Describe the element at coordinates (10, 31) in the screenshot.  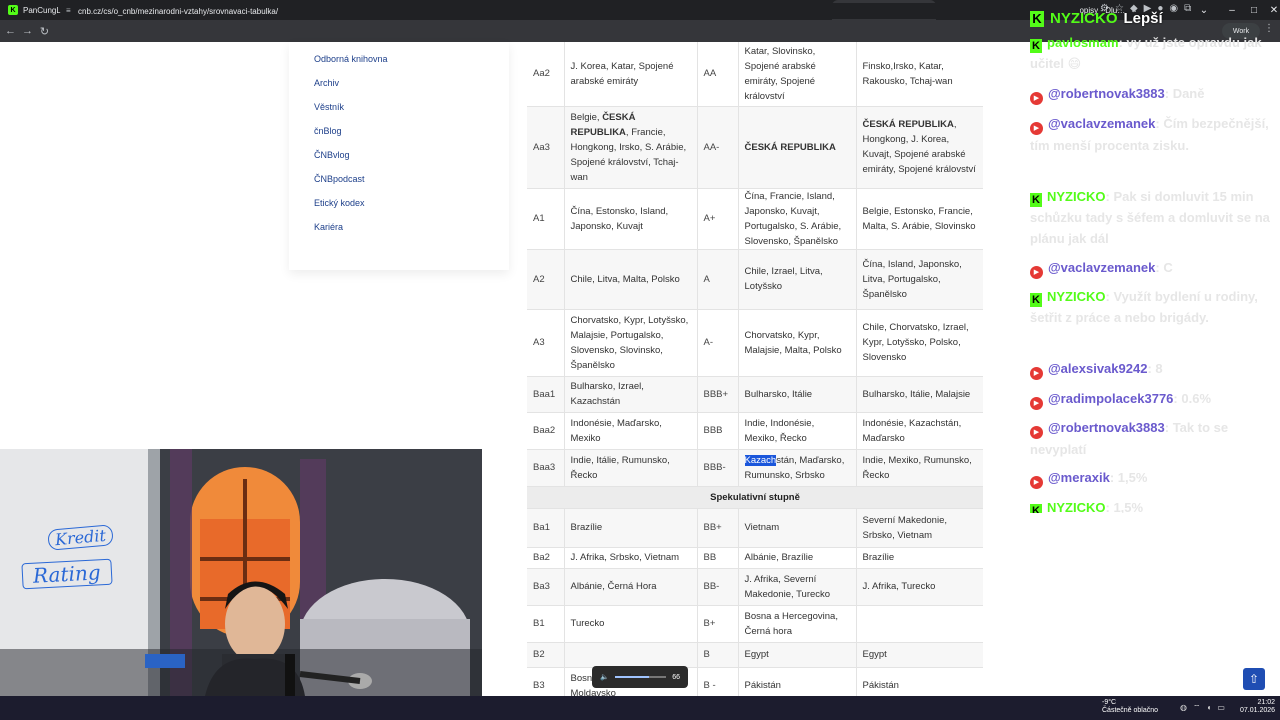
I see `back-icon: ←` at that location.